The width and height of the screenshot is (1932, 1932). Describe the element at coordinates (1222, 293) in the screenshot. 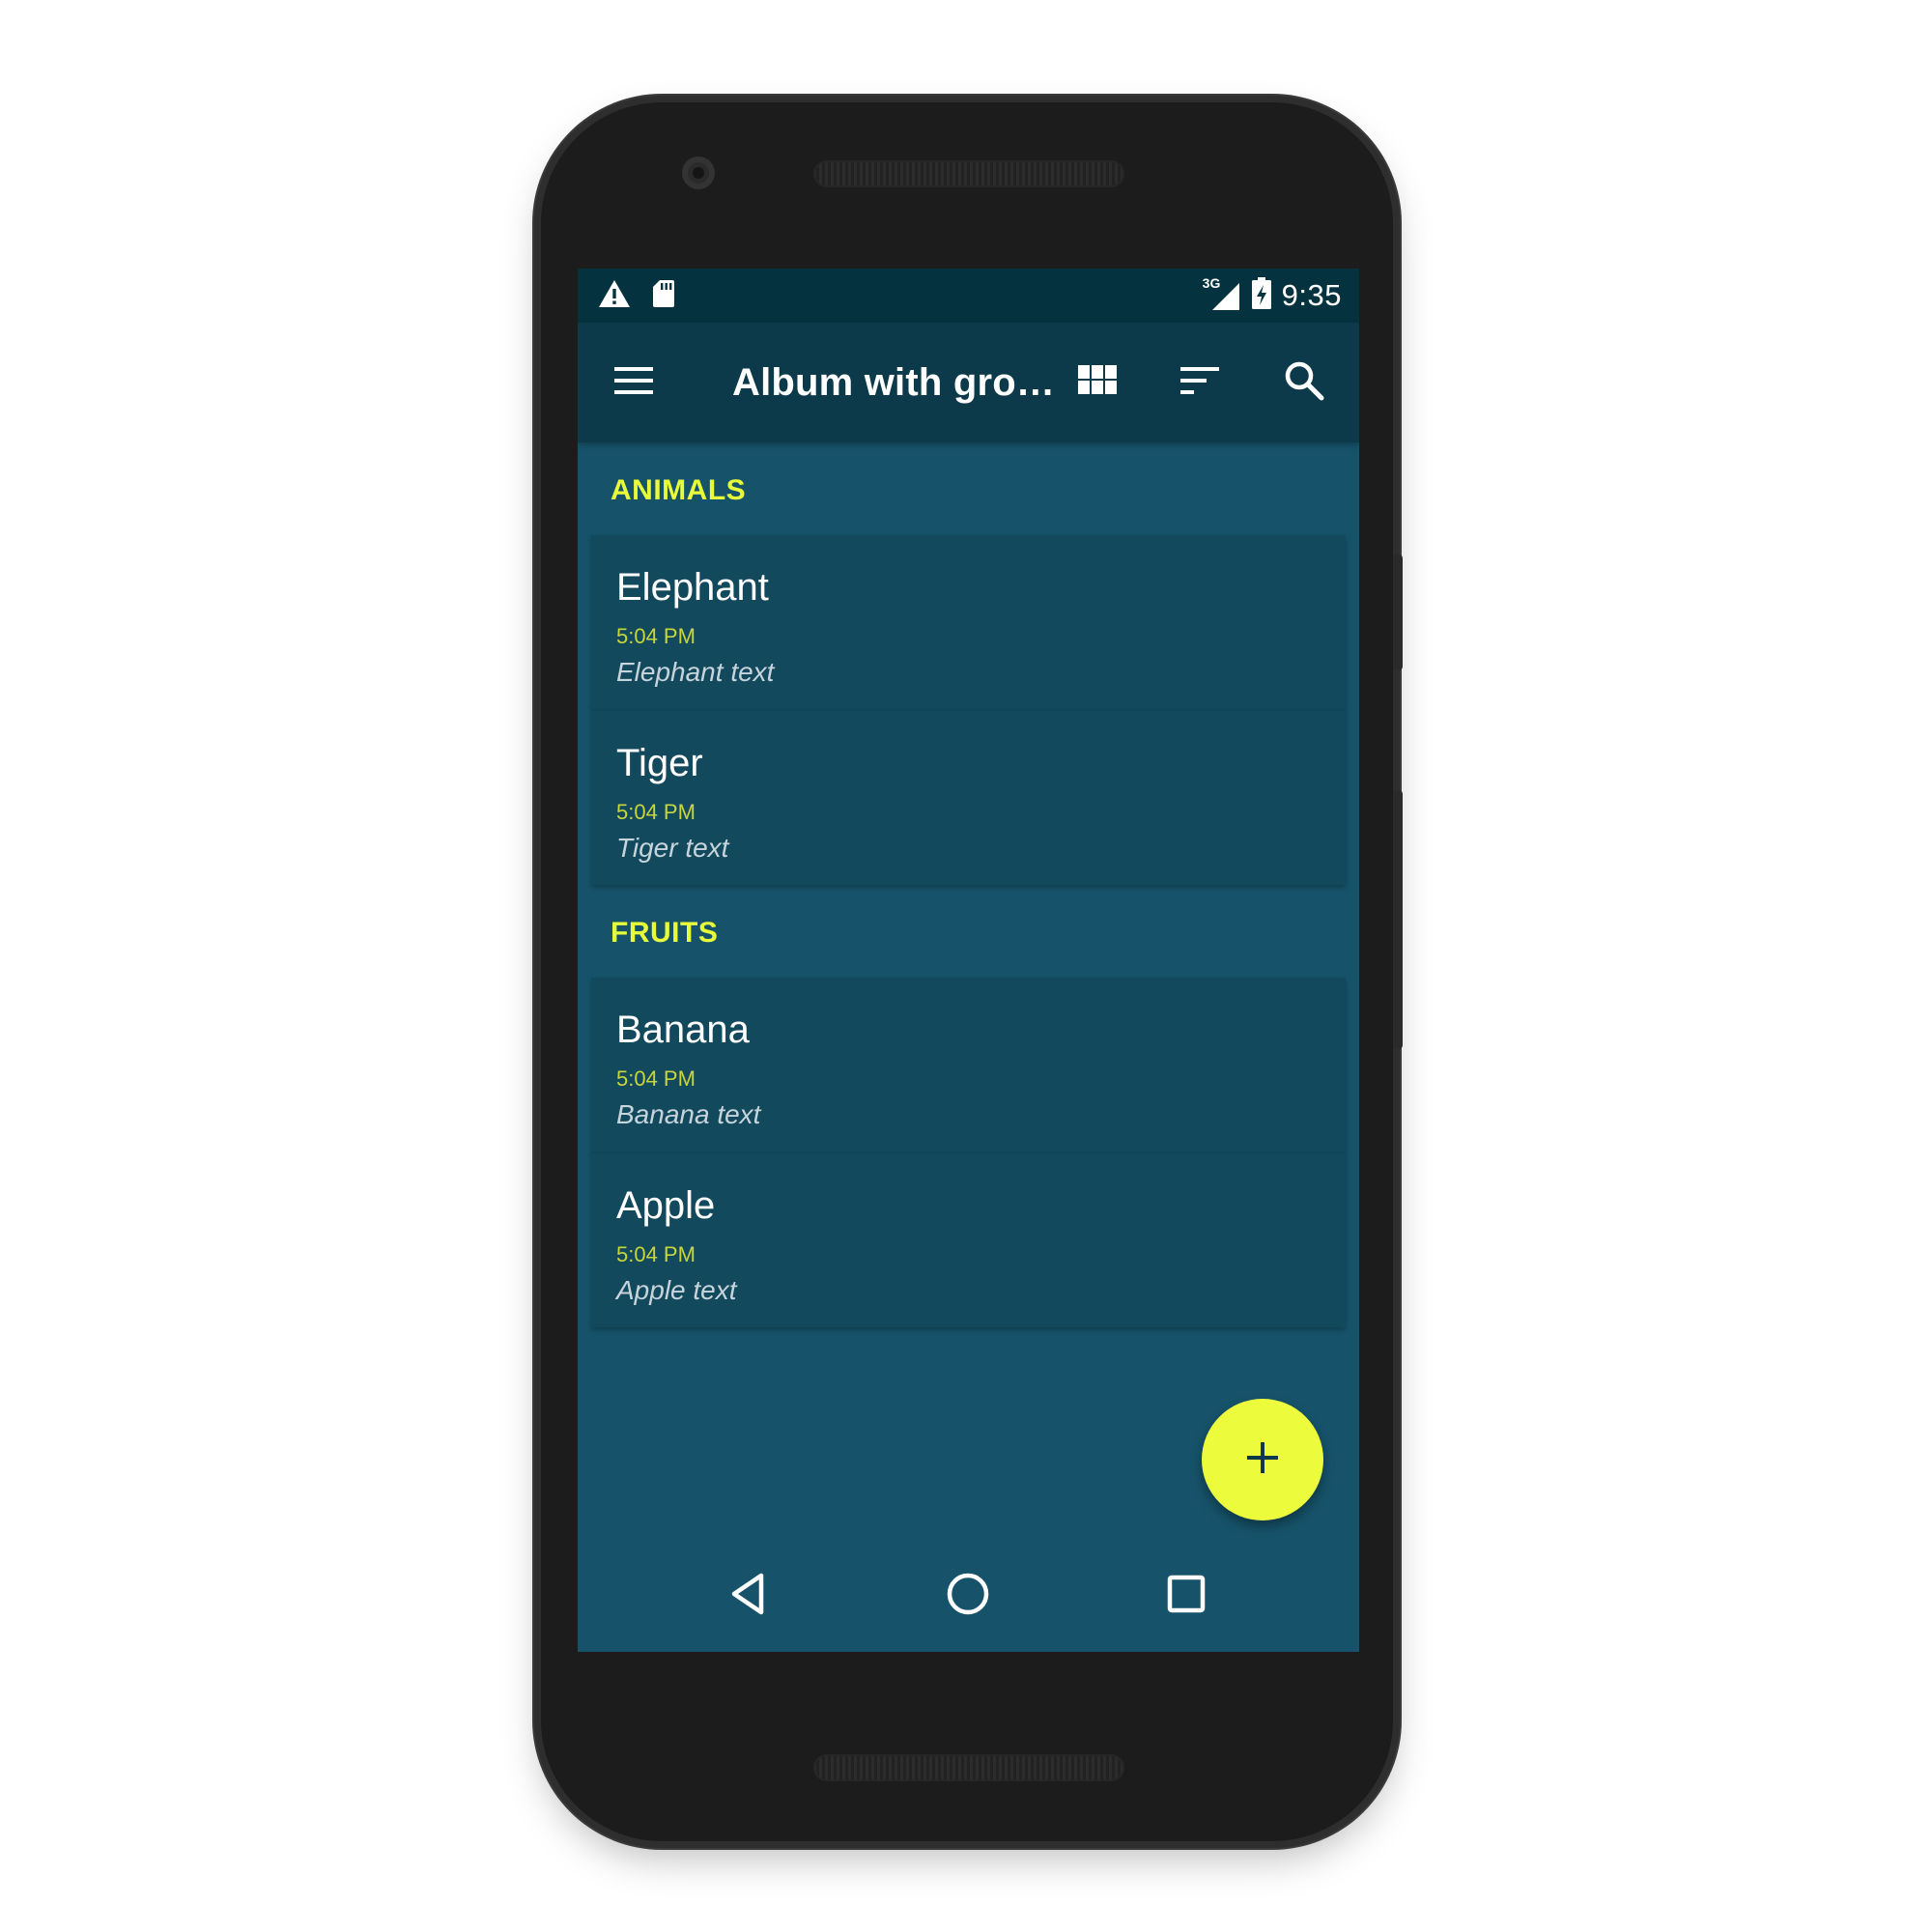

I see `signal-icon: 3G` at that location.